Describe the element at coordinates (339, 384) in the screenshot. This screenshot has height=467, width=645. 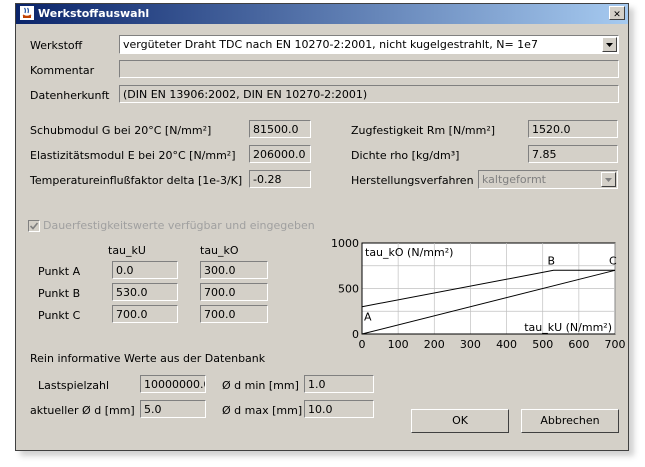
I see `dmin-field: 1.0` at that location.